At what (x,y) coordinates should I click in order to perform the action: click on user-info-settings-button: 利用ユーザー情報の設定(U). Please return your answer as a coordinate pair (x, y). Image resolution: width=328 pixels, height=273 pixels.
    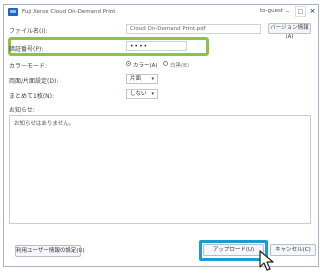
    Looking at the image, I should click on (50, 251).